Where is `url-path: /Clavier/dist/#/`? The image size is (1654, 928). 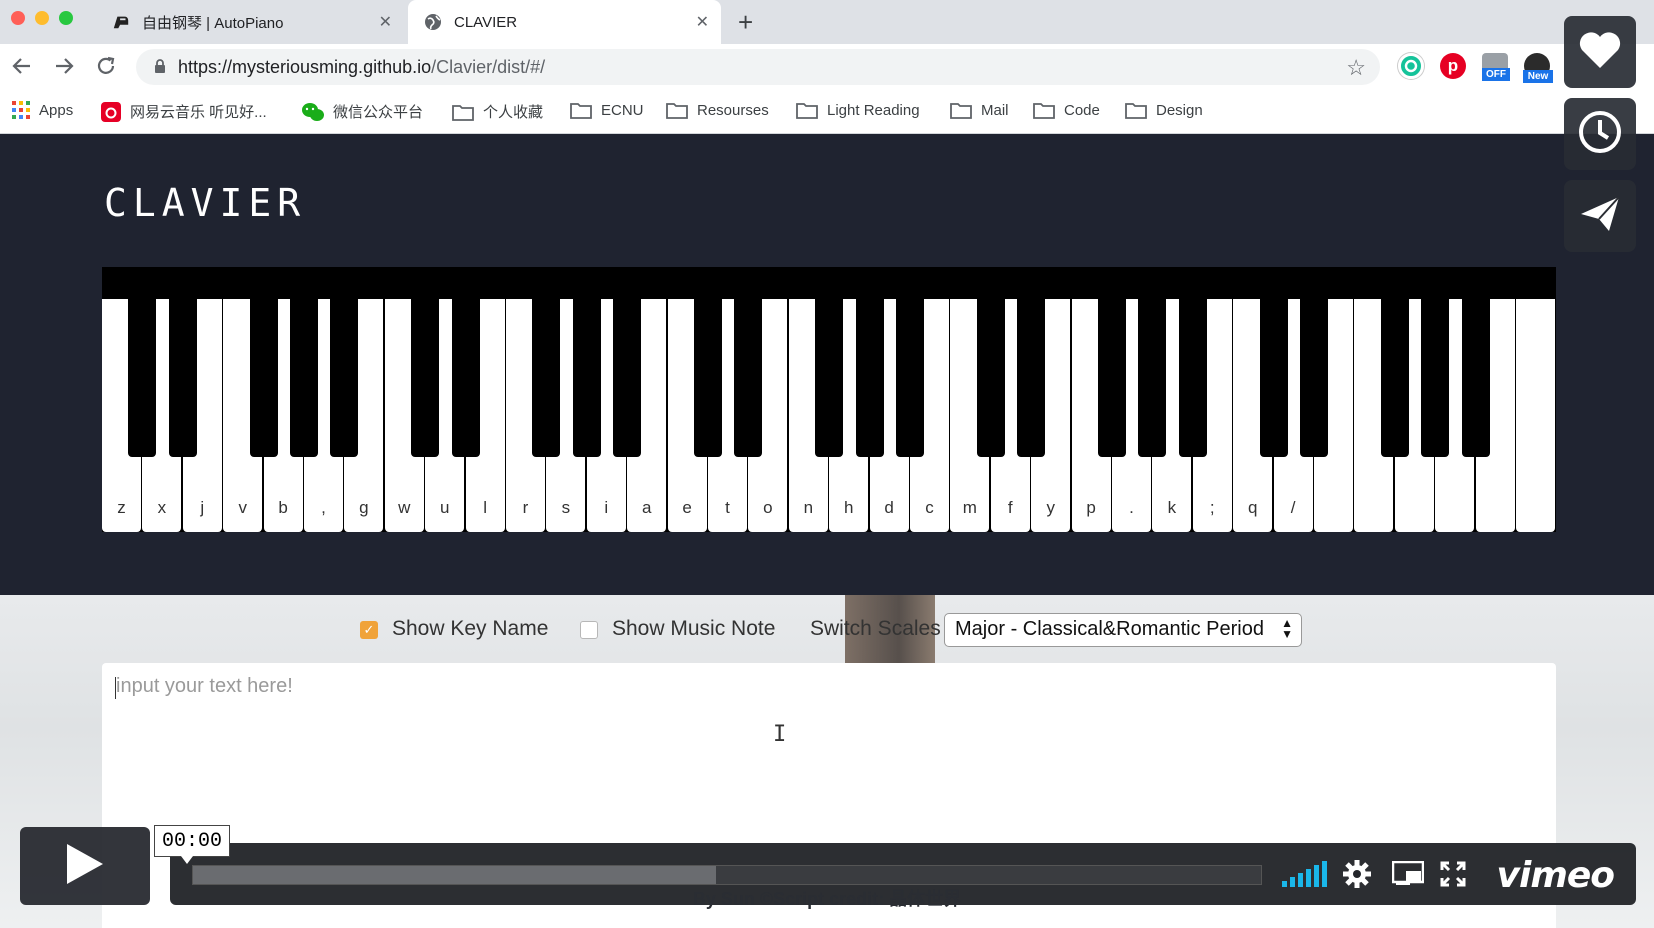
url-path: /Clavier/dist/#/ is located at coordinates (488, 67).